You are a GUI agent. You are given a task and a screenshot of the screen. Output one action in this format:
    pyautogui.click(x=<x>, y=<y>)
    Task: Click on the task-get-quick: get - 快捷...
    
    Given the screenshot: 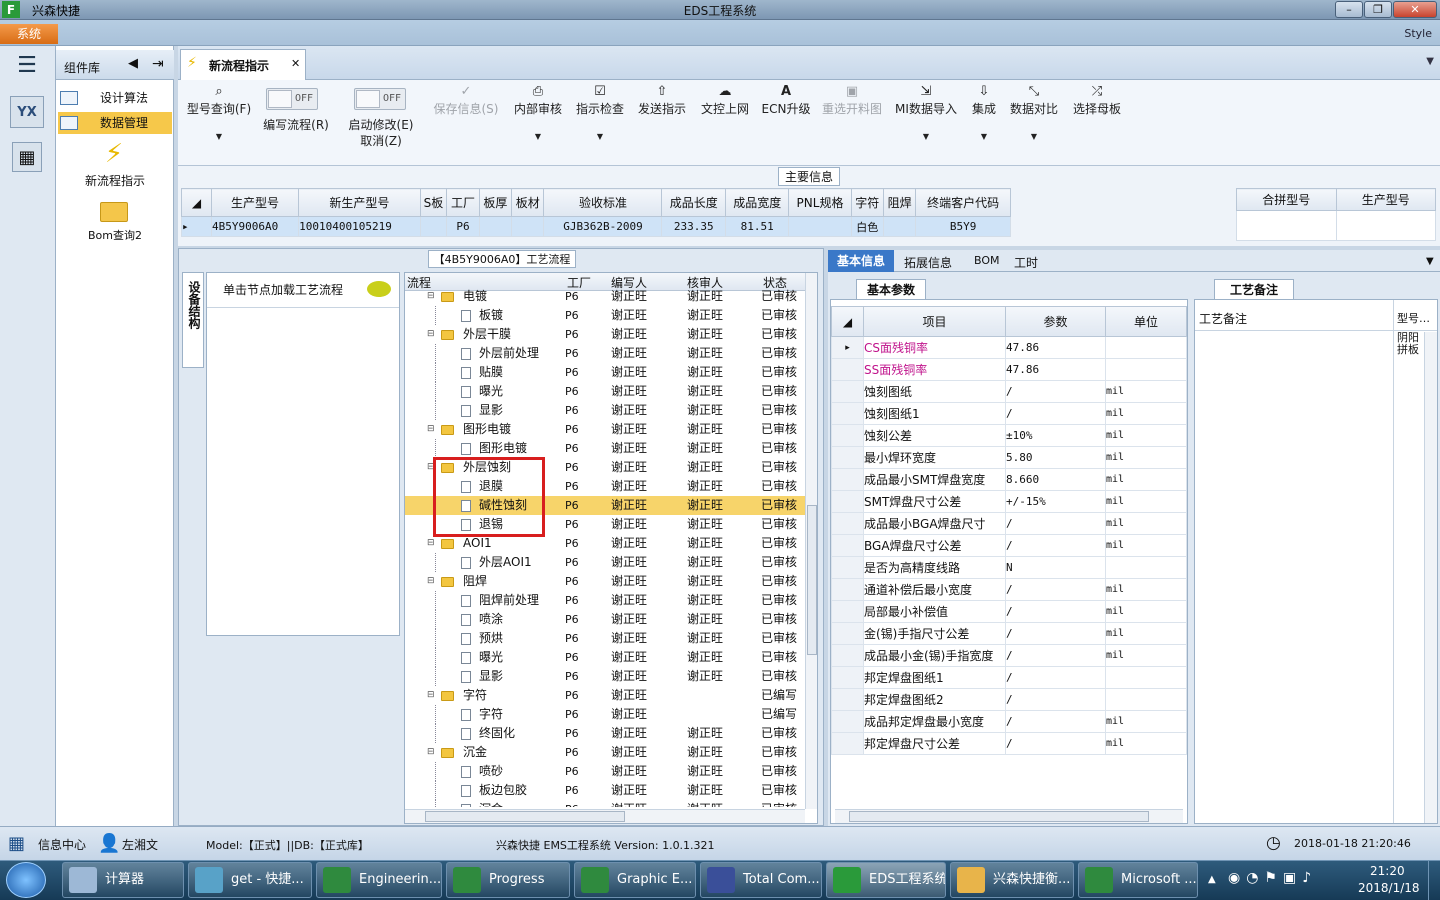 What is the action you would take?
    pyautogui.click(x=250, y=880)
    